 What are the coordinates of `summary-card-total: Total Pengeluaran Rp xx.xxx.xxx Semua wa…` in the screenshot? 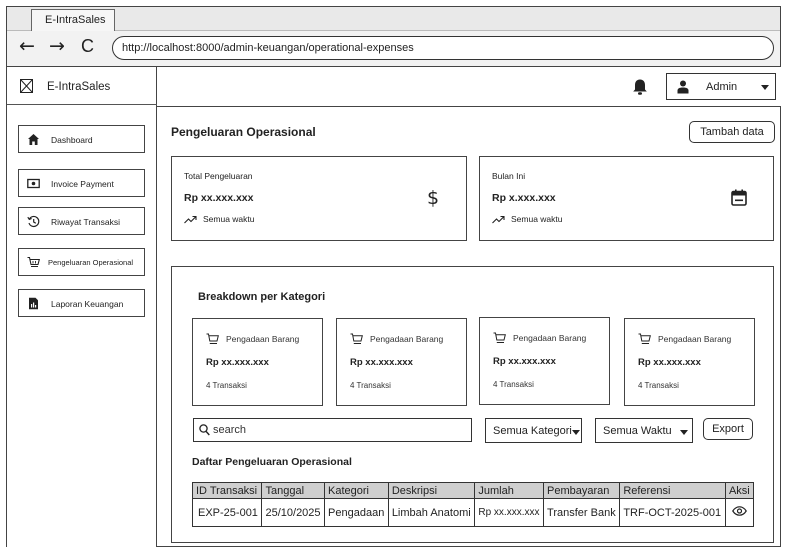 It's located at (319, 198).